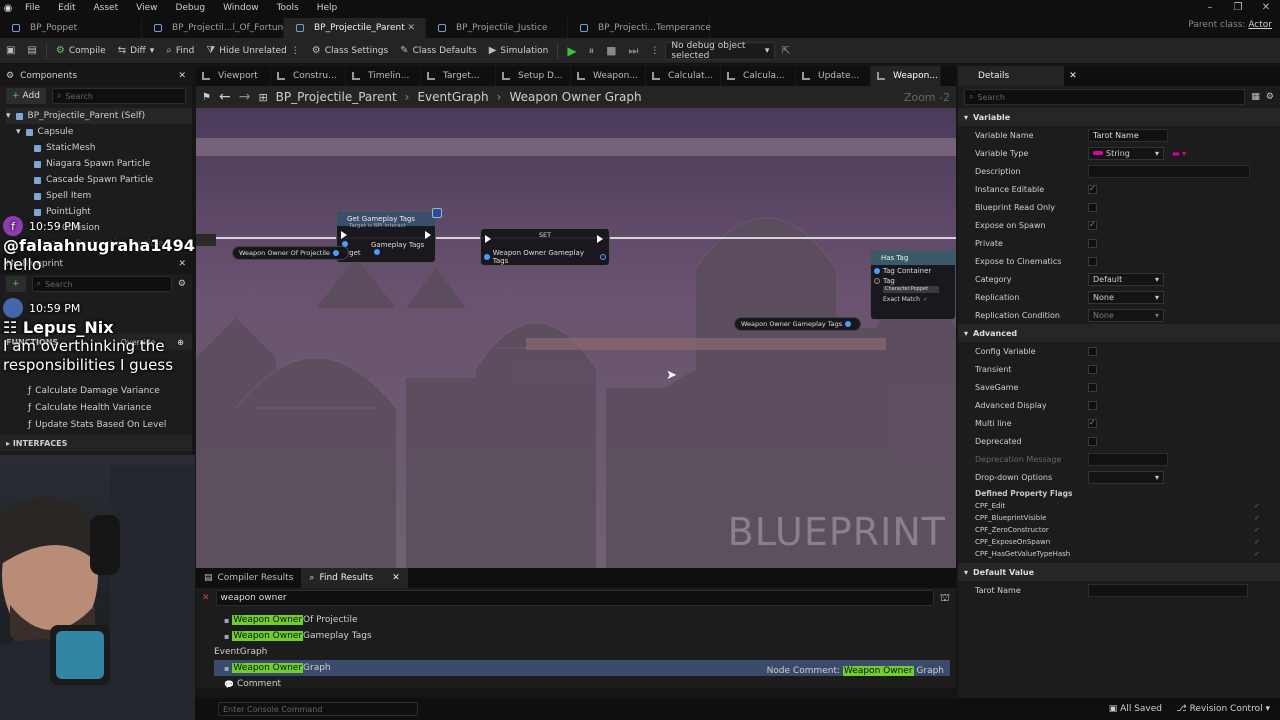 The width and height of the screenshot is (1280, 720). I want to click on components-search: ⌕ Search, so click(118, 96).